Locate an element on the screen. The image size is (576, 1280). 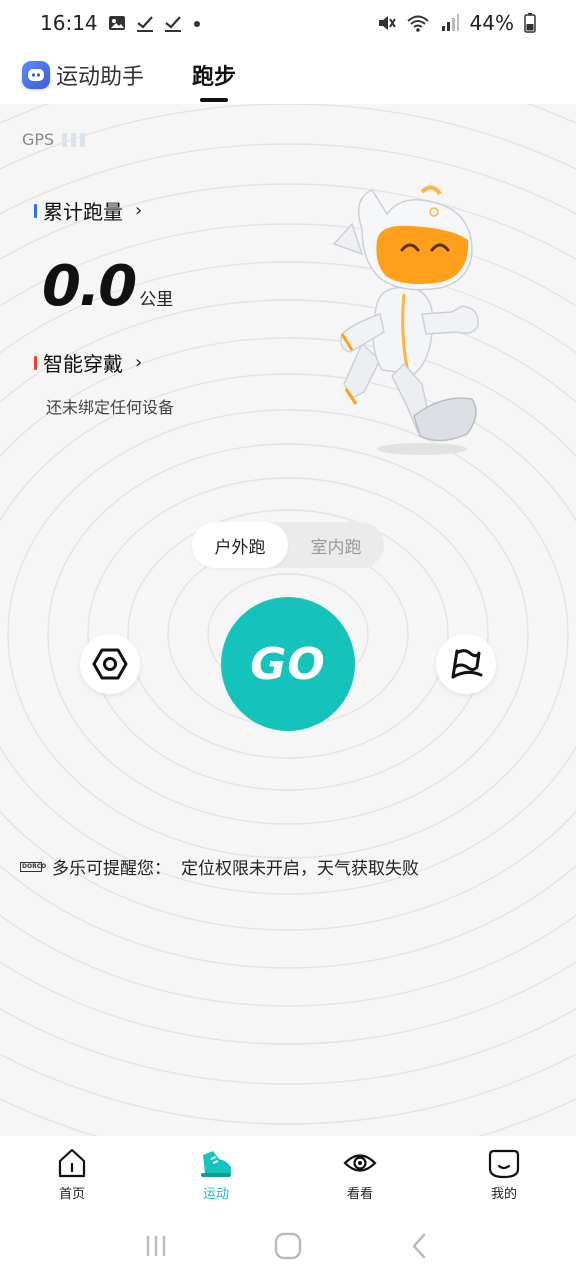
distance-unit: 公里 is located at coordinates (156, 300).